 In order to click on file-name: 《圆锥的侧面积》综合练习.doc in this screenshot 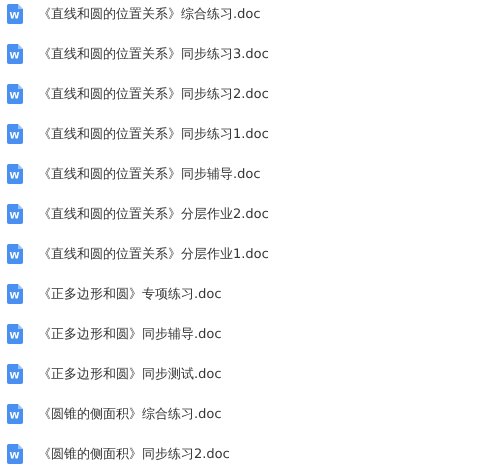, I will do `click(130, 414)`.